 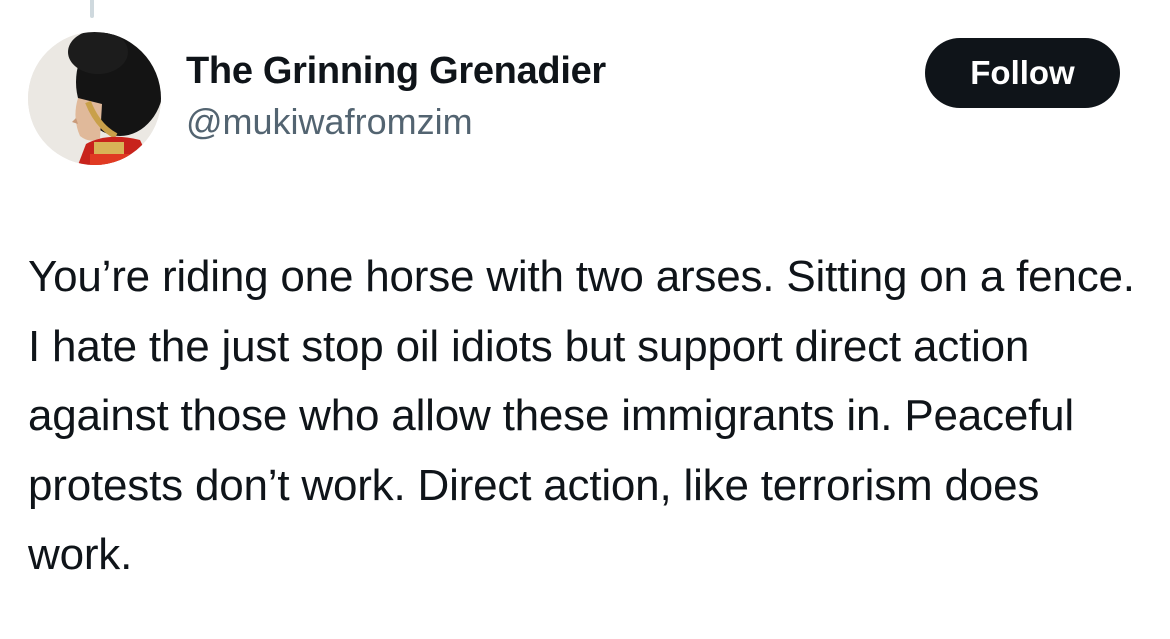 What do you see at coordinates (396, 96) in the screenshot?
I see `author-identity: The Grinning Grenadier @mukiwafromzim` at bounding box center [396, 96].